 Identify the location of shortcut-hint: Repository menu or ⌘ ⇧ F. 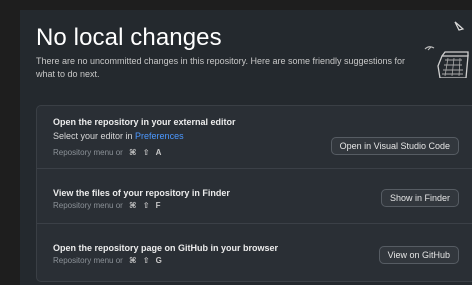
(107, 205).